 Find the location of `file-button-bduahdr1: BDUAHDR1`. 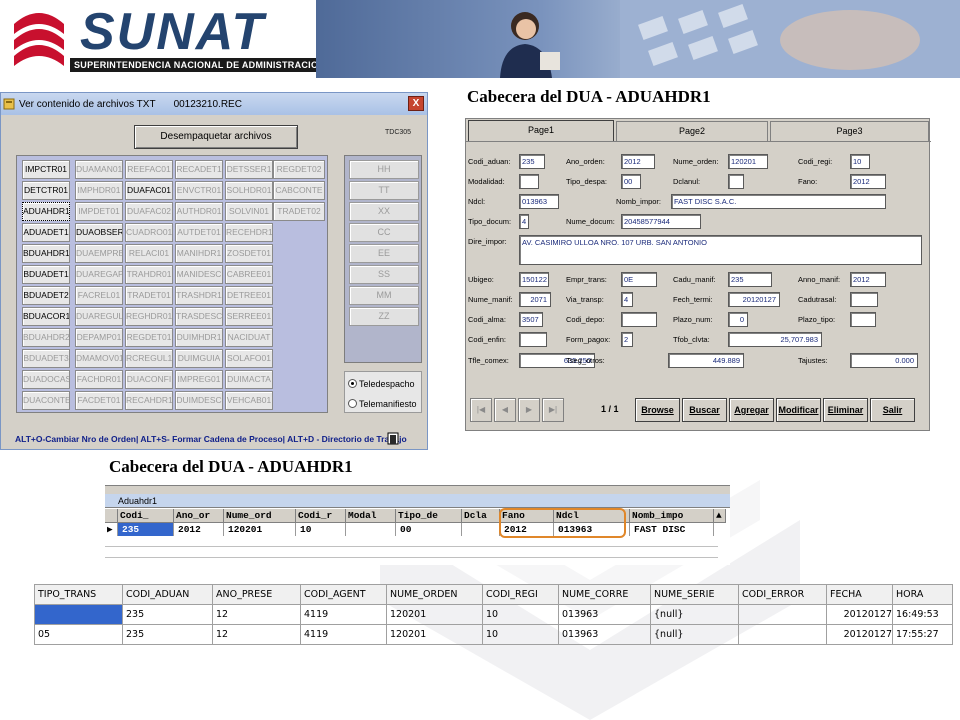

file-button-bduahdr1: BDUAHDR1 is located at coordinates (46, 253).